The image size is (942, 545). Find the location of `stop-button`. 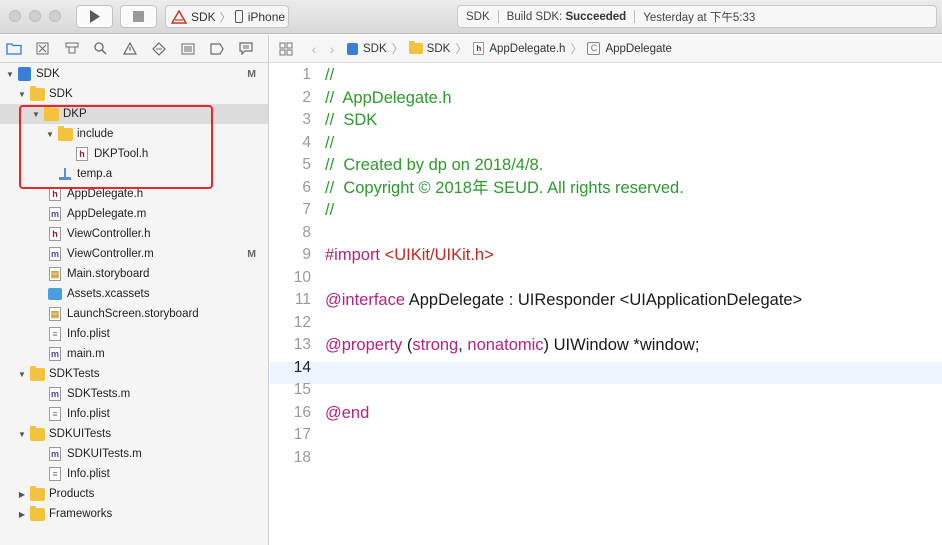

stop-button is located at coordinates (138, 16).